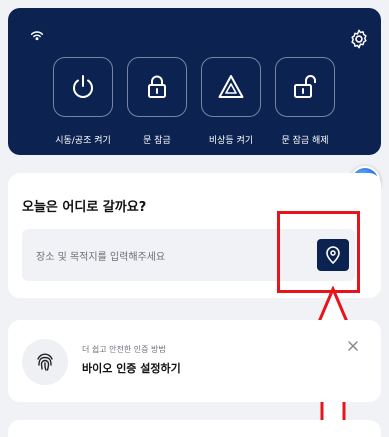 The width and height of the screenshot is (389, 437). I want to click on annotation-highlight-box, so click(318, 252).